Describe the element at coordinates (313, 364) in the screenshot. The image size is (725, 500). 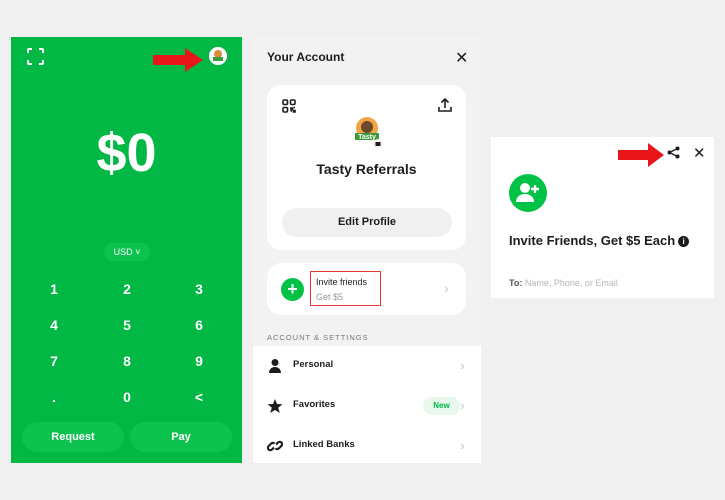
I see `setting-label: Personal` at that location.